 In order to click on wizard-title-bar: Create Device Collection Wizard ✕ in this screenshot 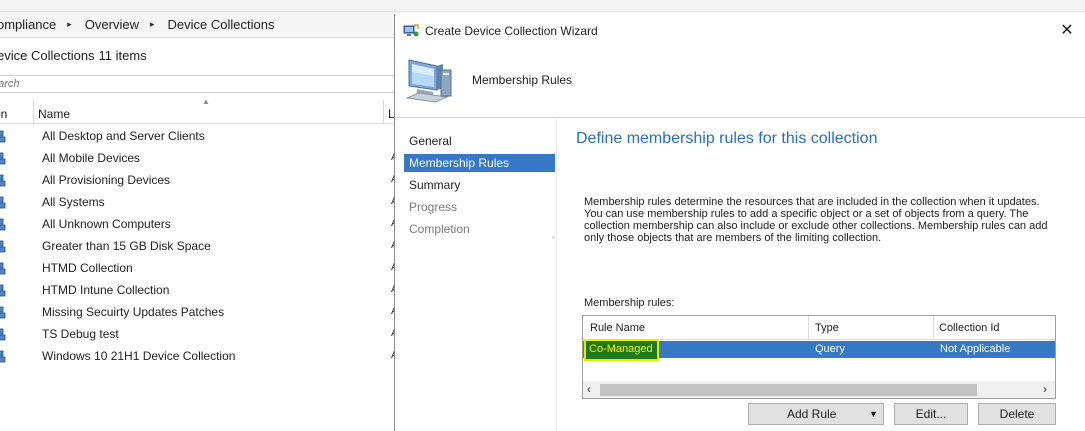, I will do `click(740, 31)`.